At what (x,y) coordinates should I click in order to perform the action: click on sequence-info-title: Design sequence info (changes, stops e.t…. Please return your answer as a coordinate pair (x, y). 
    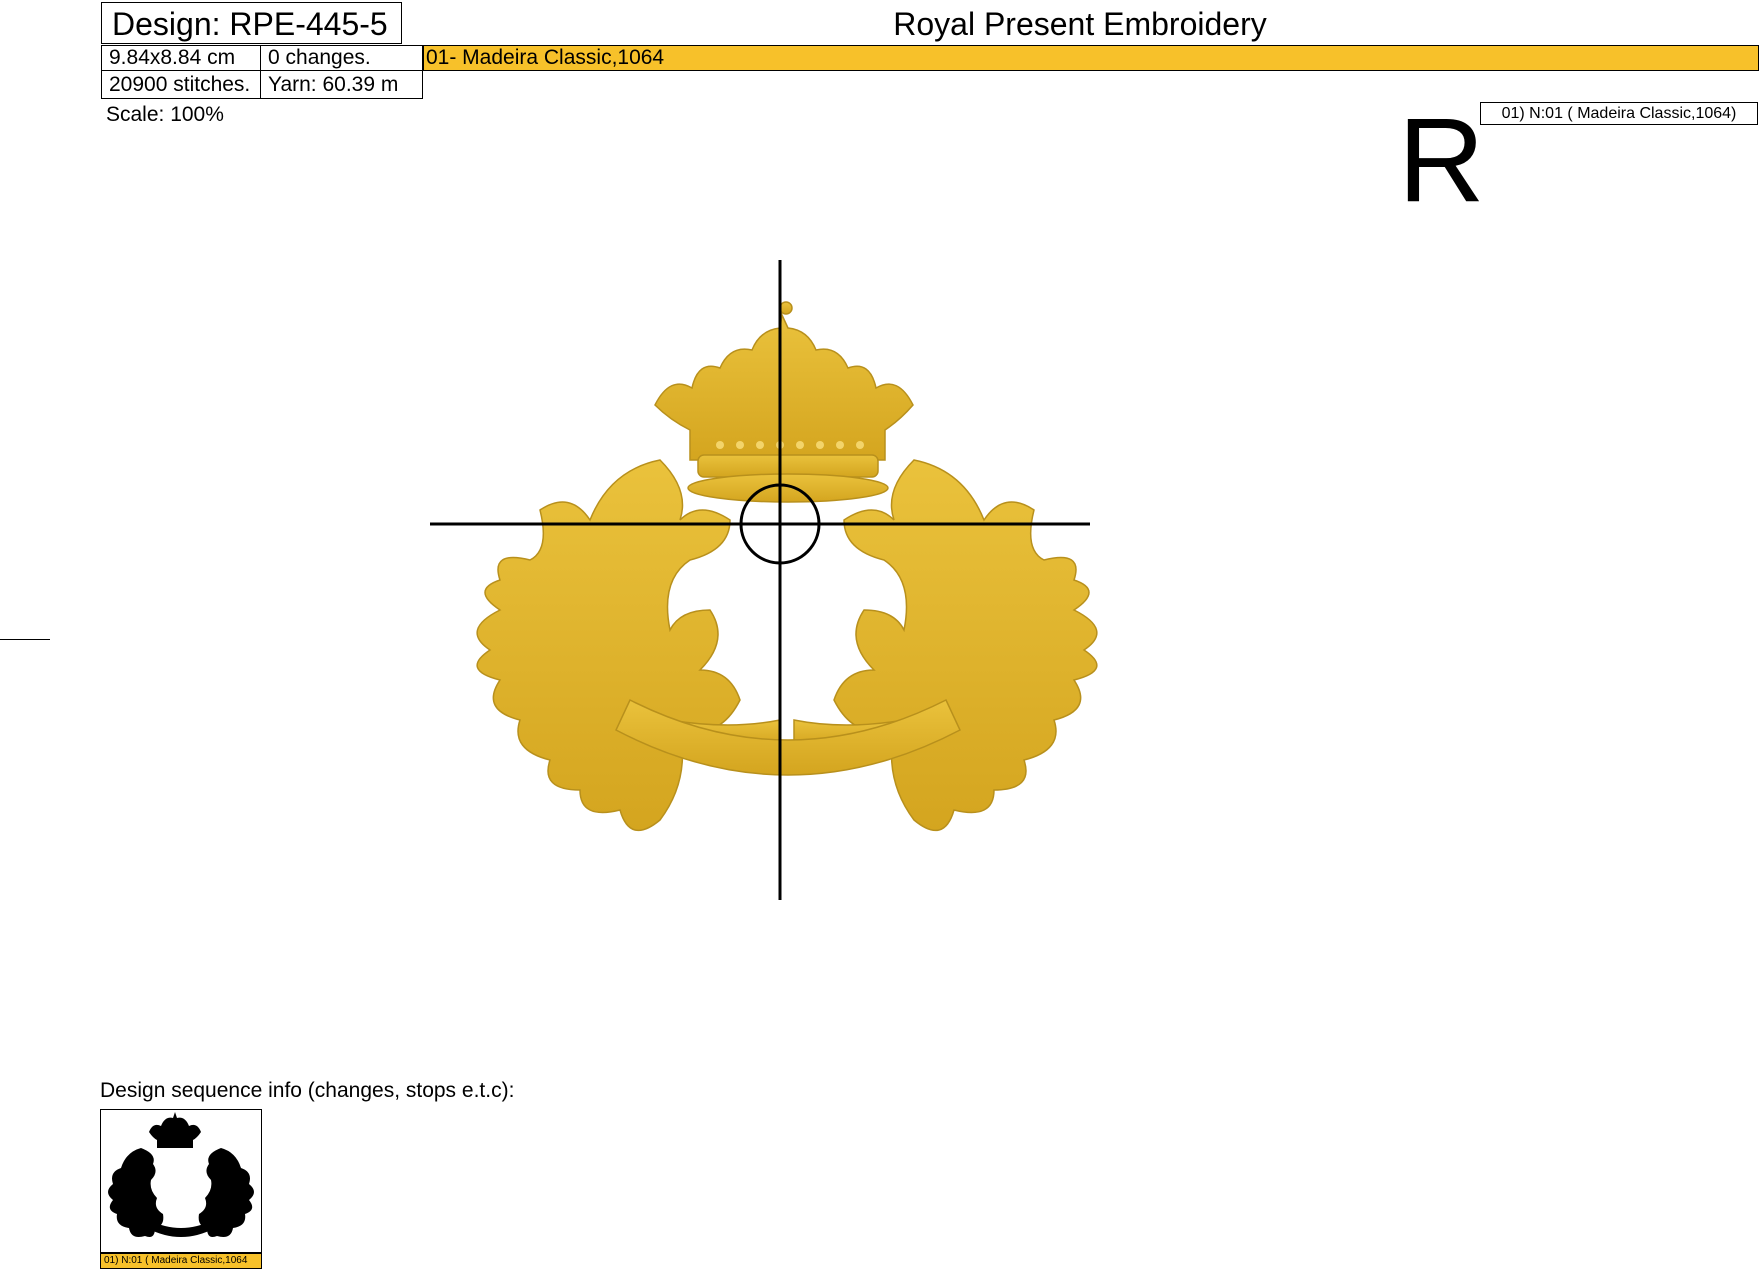
    Looking at the image, I should click on (307, 1090).